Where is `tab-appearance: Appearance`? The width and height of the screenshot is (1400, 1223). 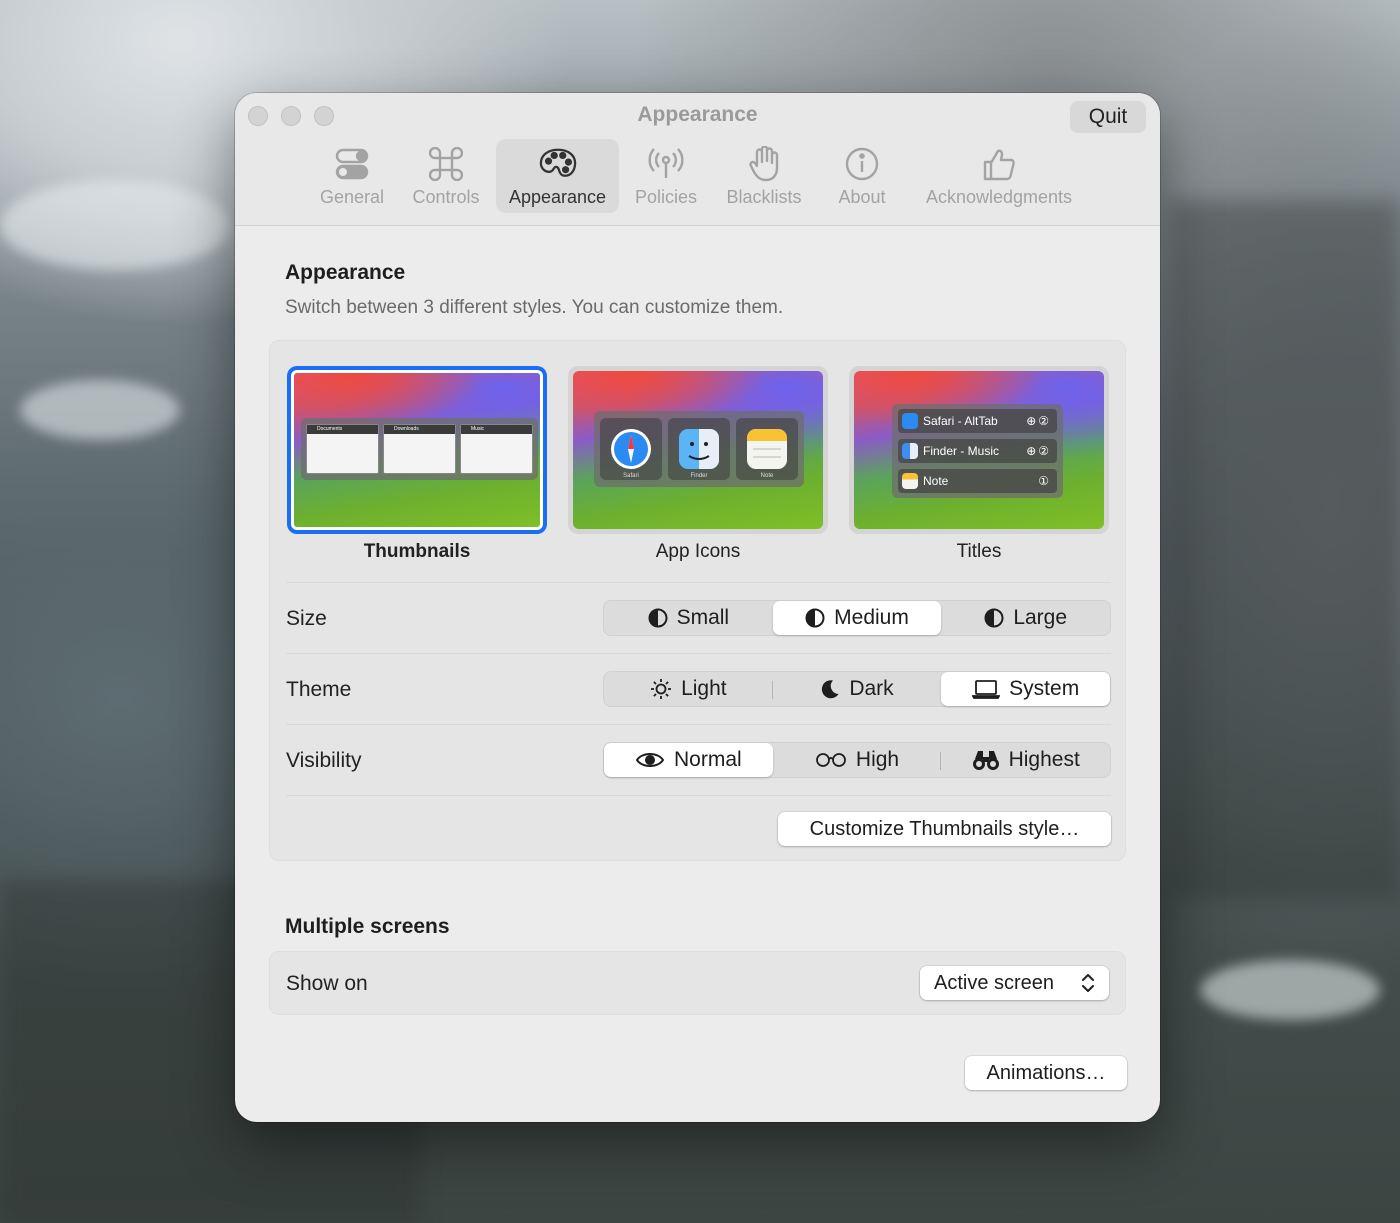
tab-appearance: Appearance is located at coordinates (557, 176).